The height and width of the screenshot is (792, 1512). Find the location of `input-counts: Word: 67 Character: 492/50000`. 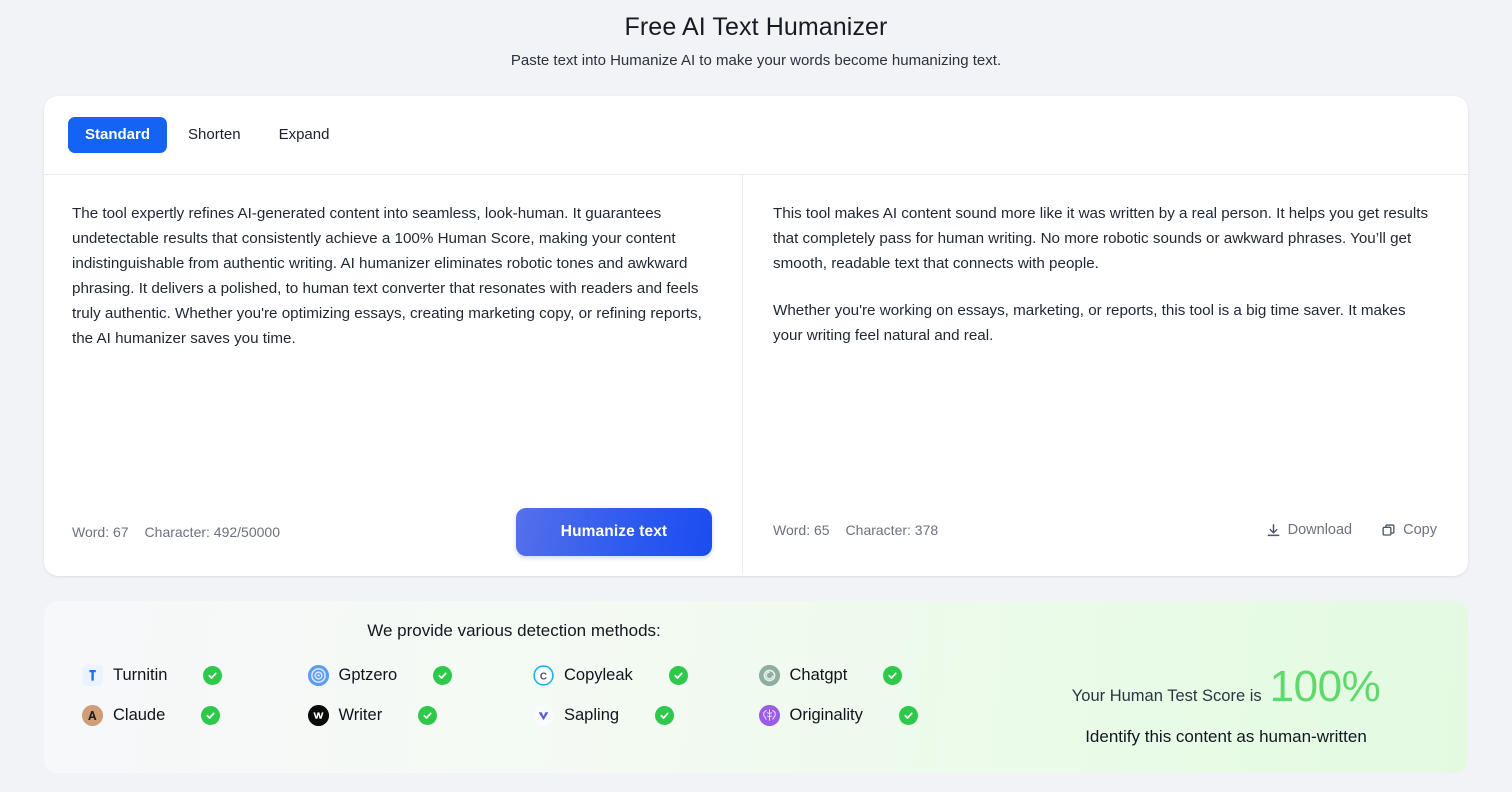

input-counts: Word: 67 Character: 492/50000 is located at coordinates (176, 532).